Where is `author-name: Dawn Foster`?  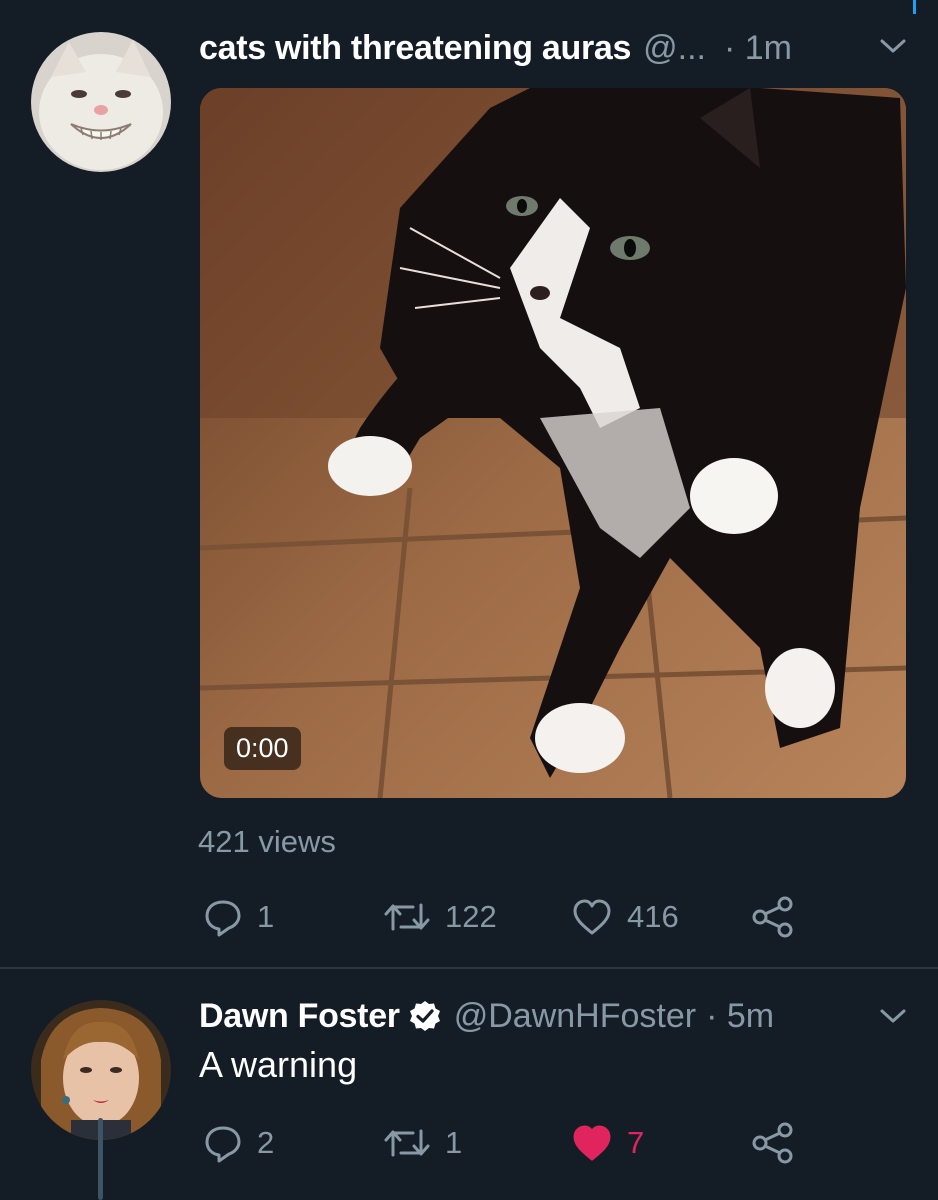 author-name: Dawn Foster is located at coordinates (299, 1016).